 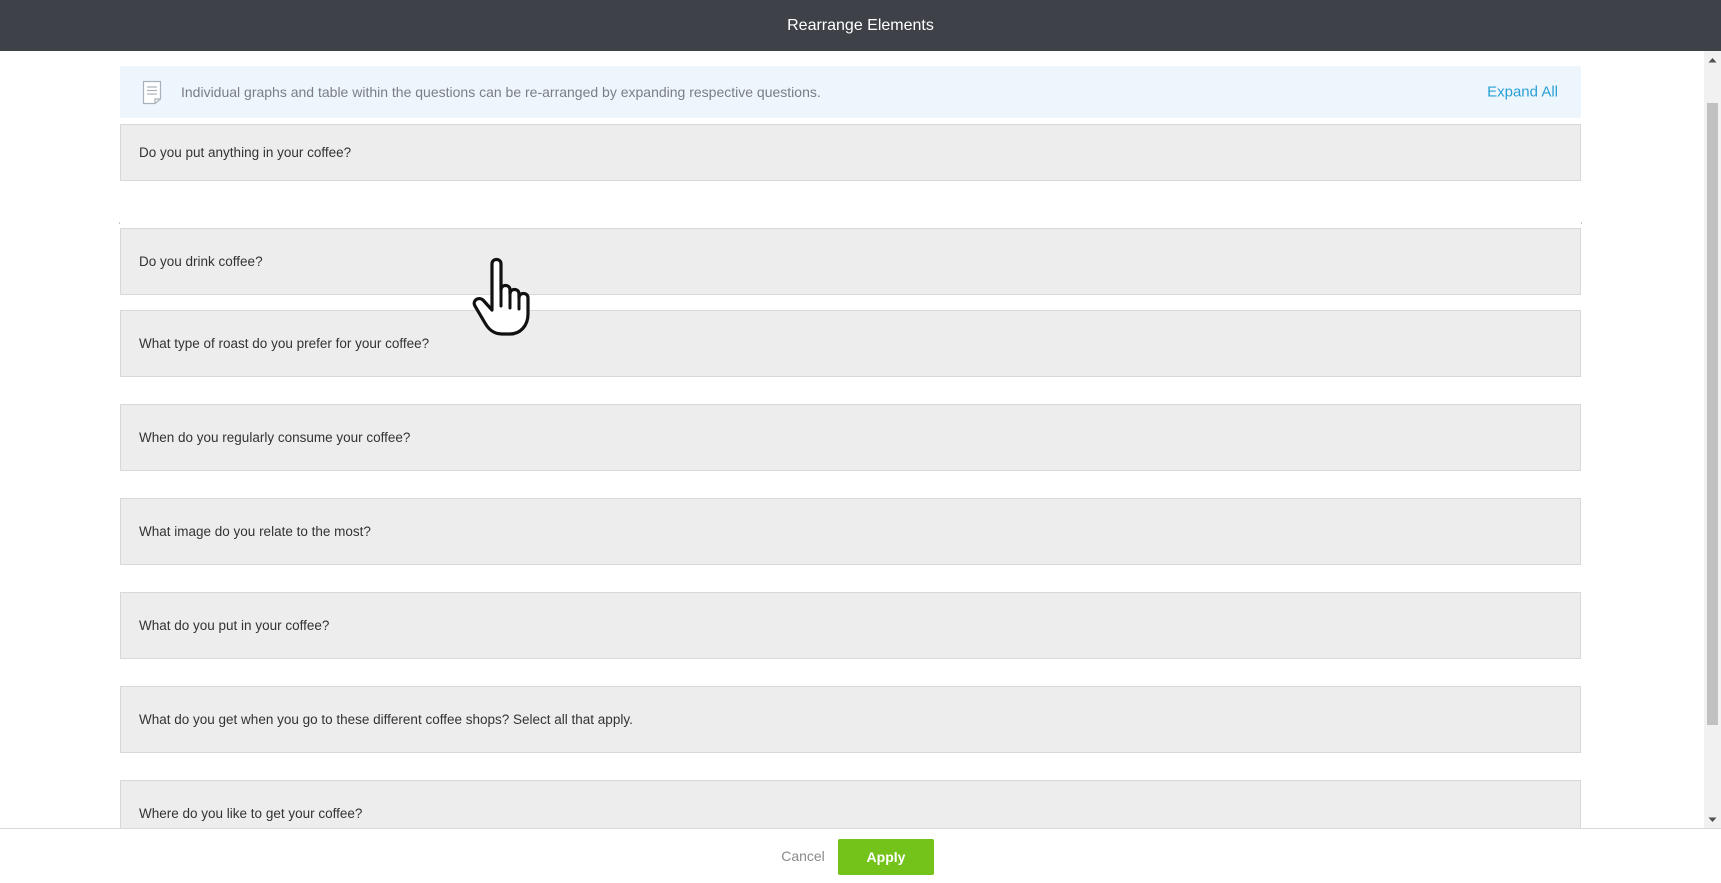 I want to click on modal-title: Rearrange Elements, so click(x=860, y=25).